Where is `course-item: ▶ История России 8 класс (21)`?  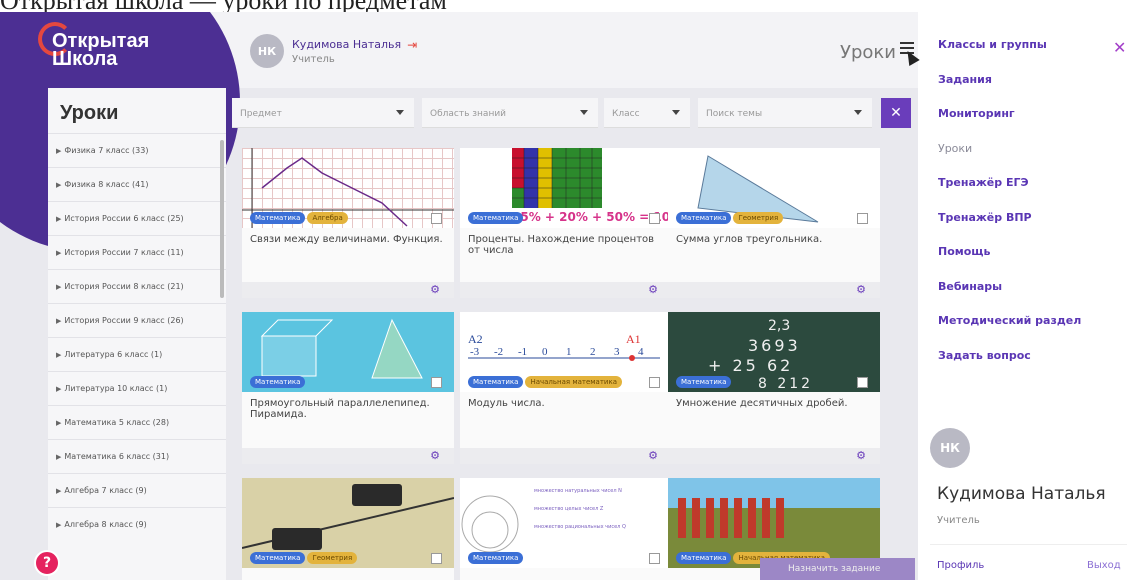
course-item: ▶ История России 8 класс (21) is located at coordinates (137, 286).